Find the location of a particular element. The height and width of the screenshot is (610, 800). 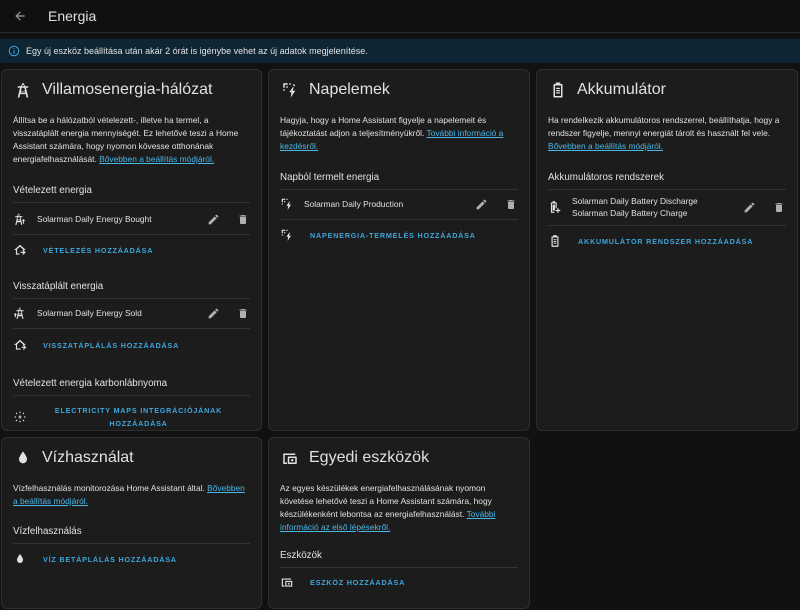

add-carbon-label-line2: HOZZÁADÁSA is located at coordinates (138, 423).